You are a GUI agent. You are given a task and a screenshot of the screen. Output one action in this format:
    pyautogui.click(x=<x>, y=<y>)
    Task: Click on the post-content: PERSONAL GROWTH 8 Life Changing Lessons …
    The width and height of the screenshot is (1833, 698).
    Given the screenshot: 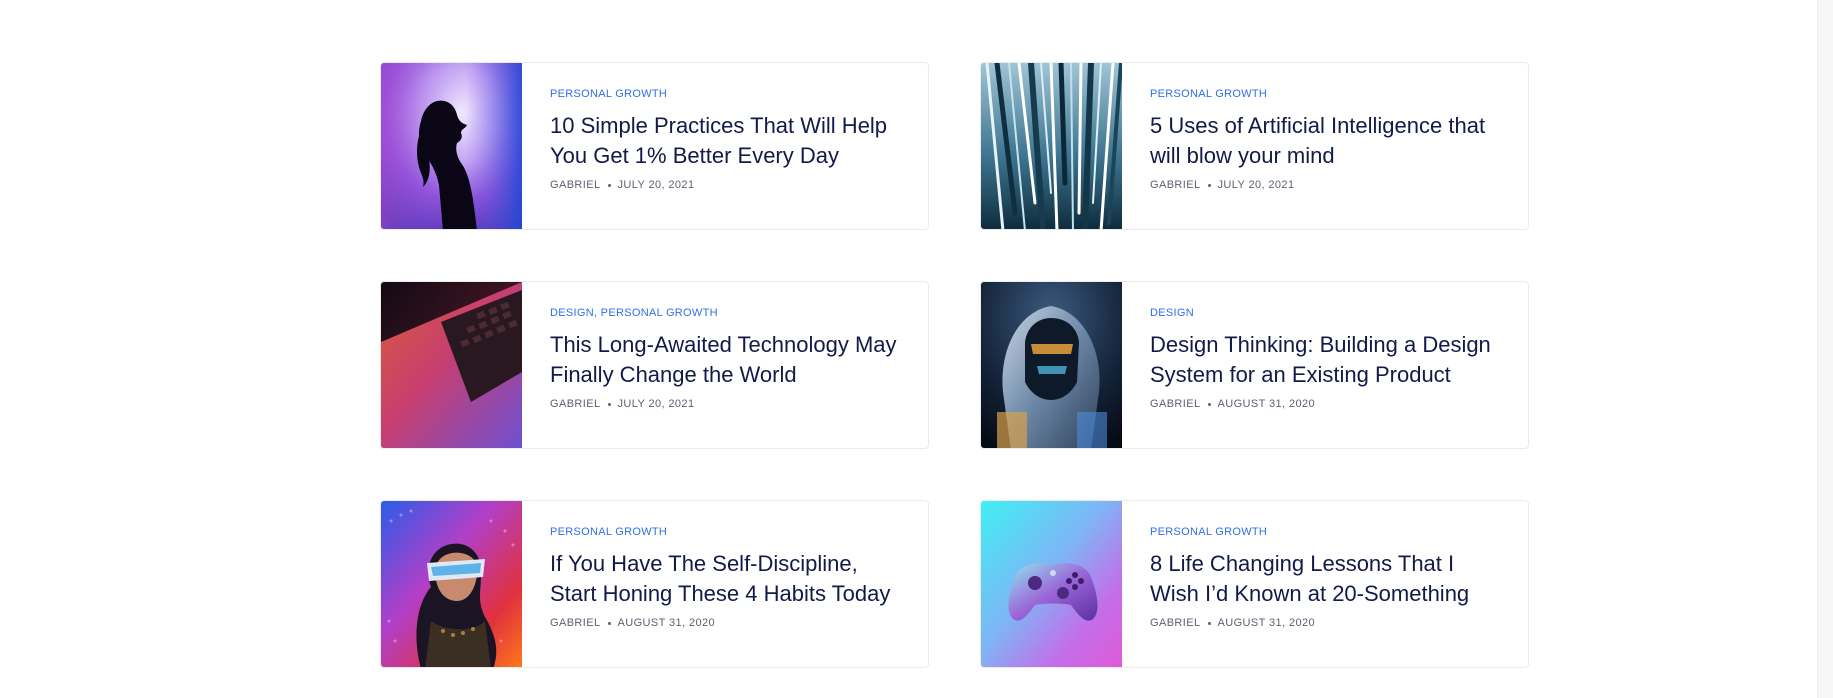 What is the action you would take?
    pyautogui.click(x=1325, y=584)
    